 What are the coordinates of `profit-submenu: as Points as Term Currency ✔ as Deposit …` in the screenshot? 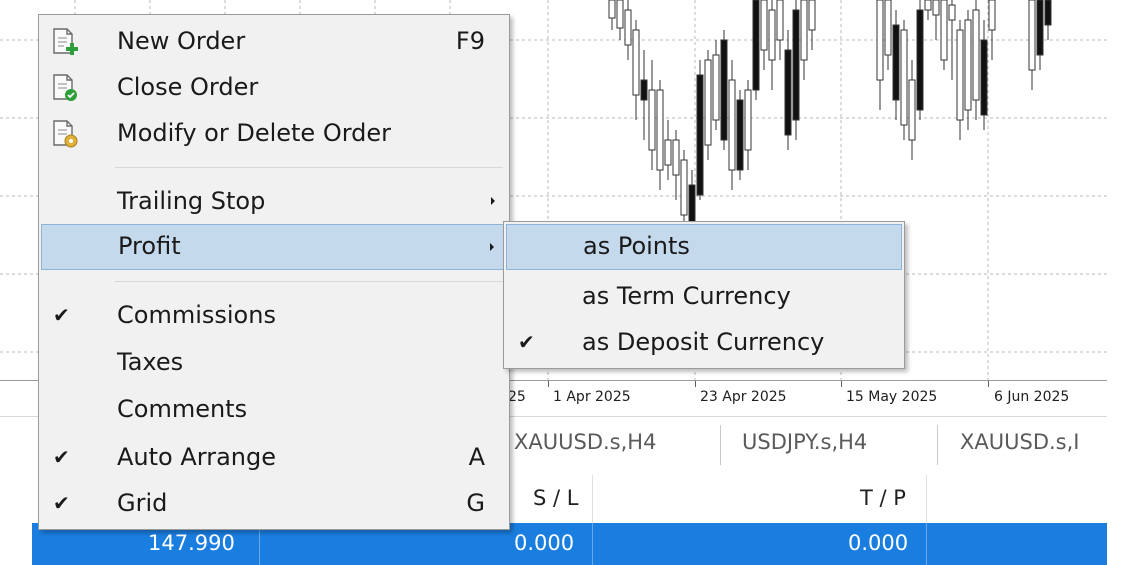 It's located at (704, 295).